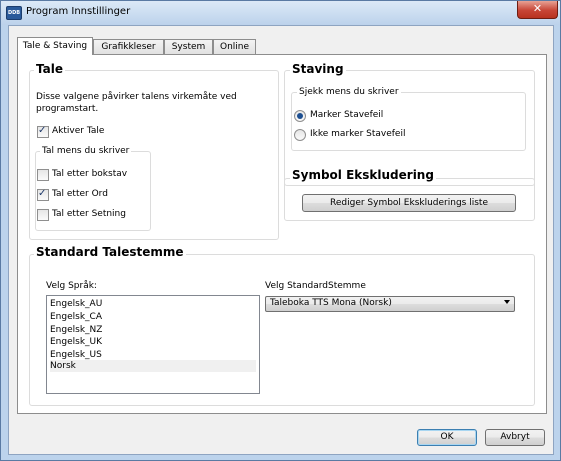 The width and height of the screenshot is (561, 461). I want to click on list-item-selected: Norsk, so click(153, 366).